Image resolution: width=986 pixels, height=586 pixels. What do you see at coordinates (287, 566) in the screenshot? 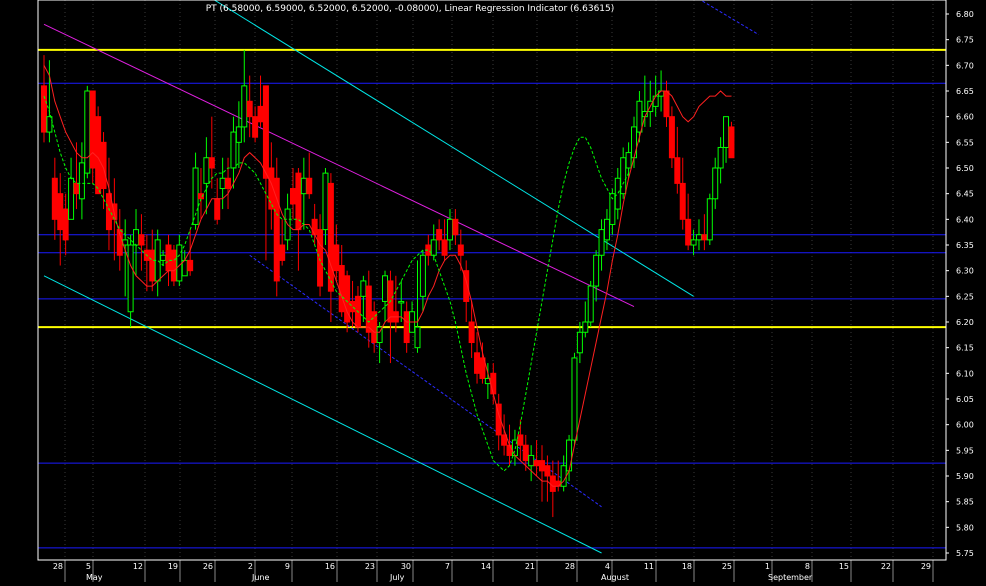
I see `x-day-label: 9` at bounding box center [287, 566].